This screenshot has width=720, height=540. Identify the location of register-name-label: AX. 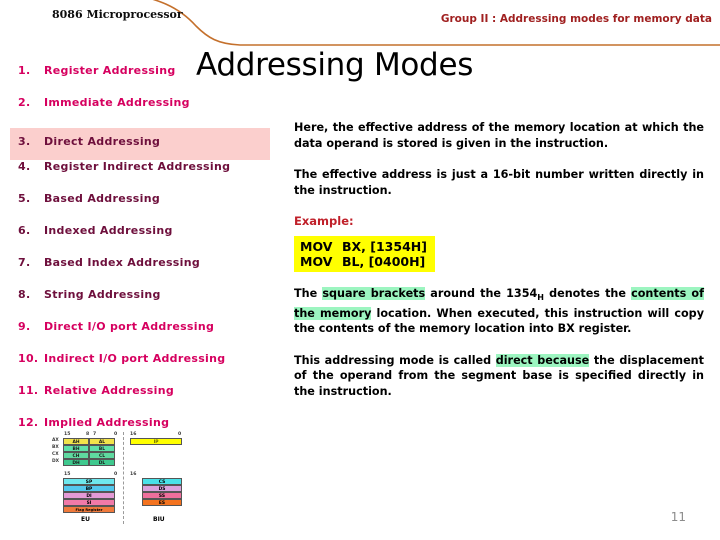
(55, 440).